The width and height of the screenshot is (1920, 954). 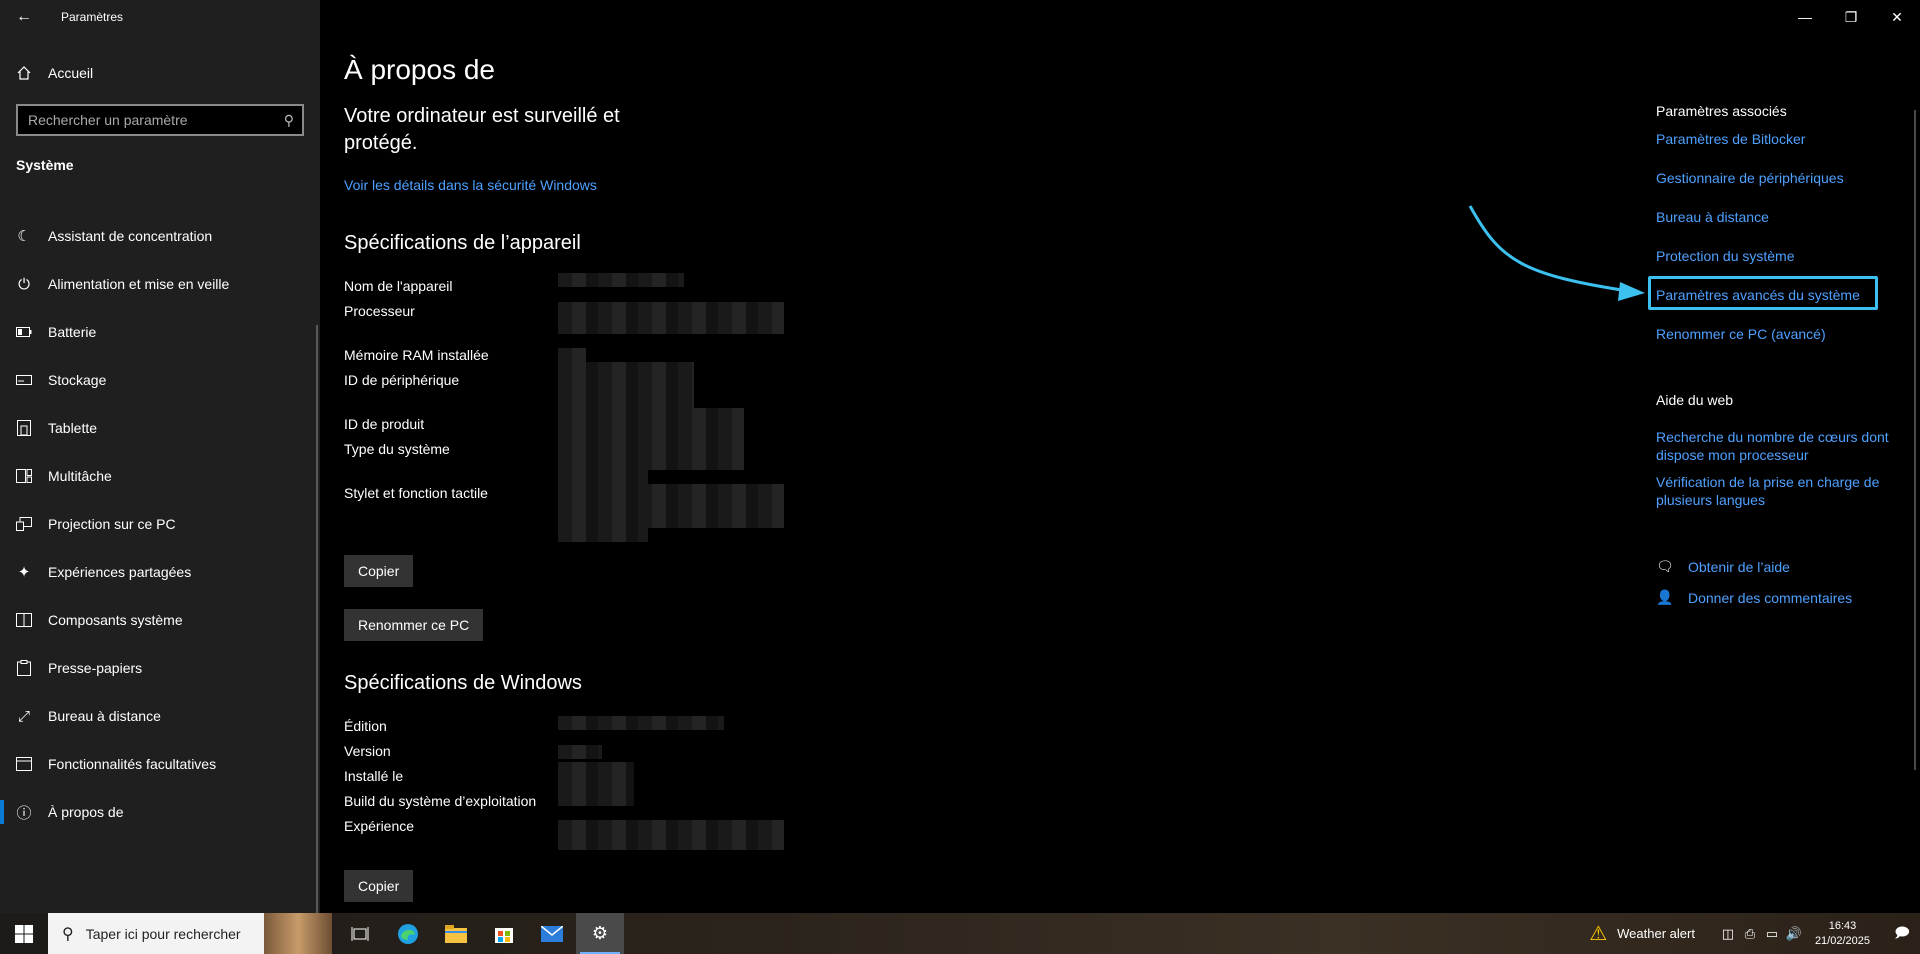 What do you see at coordinates (1794, 934) in the screenshot?
I see `volume-icon: 🔊` at bounding box center [1794, 934].